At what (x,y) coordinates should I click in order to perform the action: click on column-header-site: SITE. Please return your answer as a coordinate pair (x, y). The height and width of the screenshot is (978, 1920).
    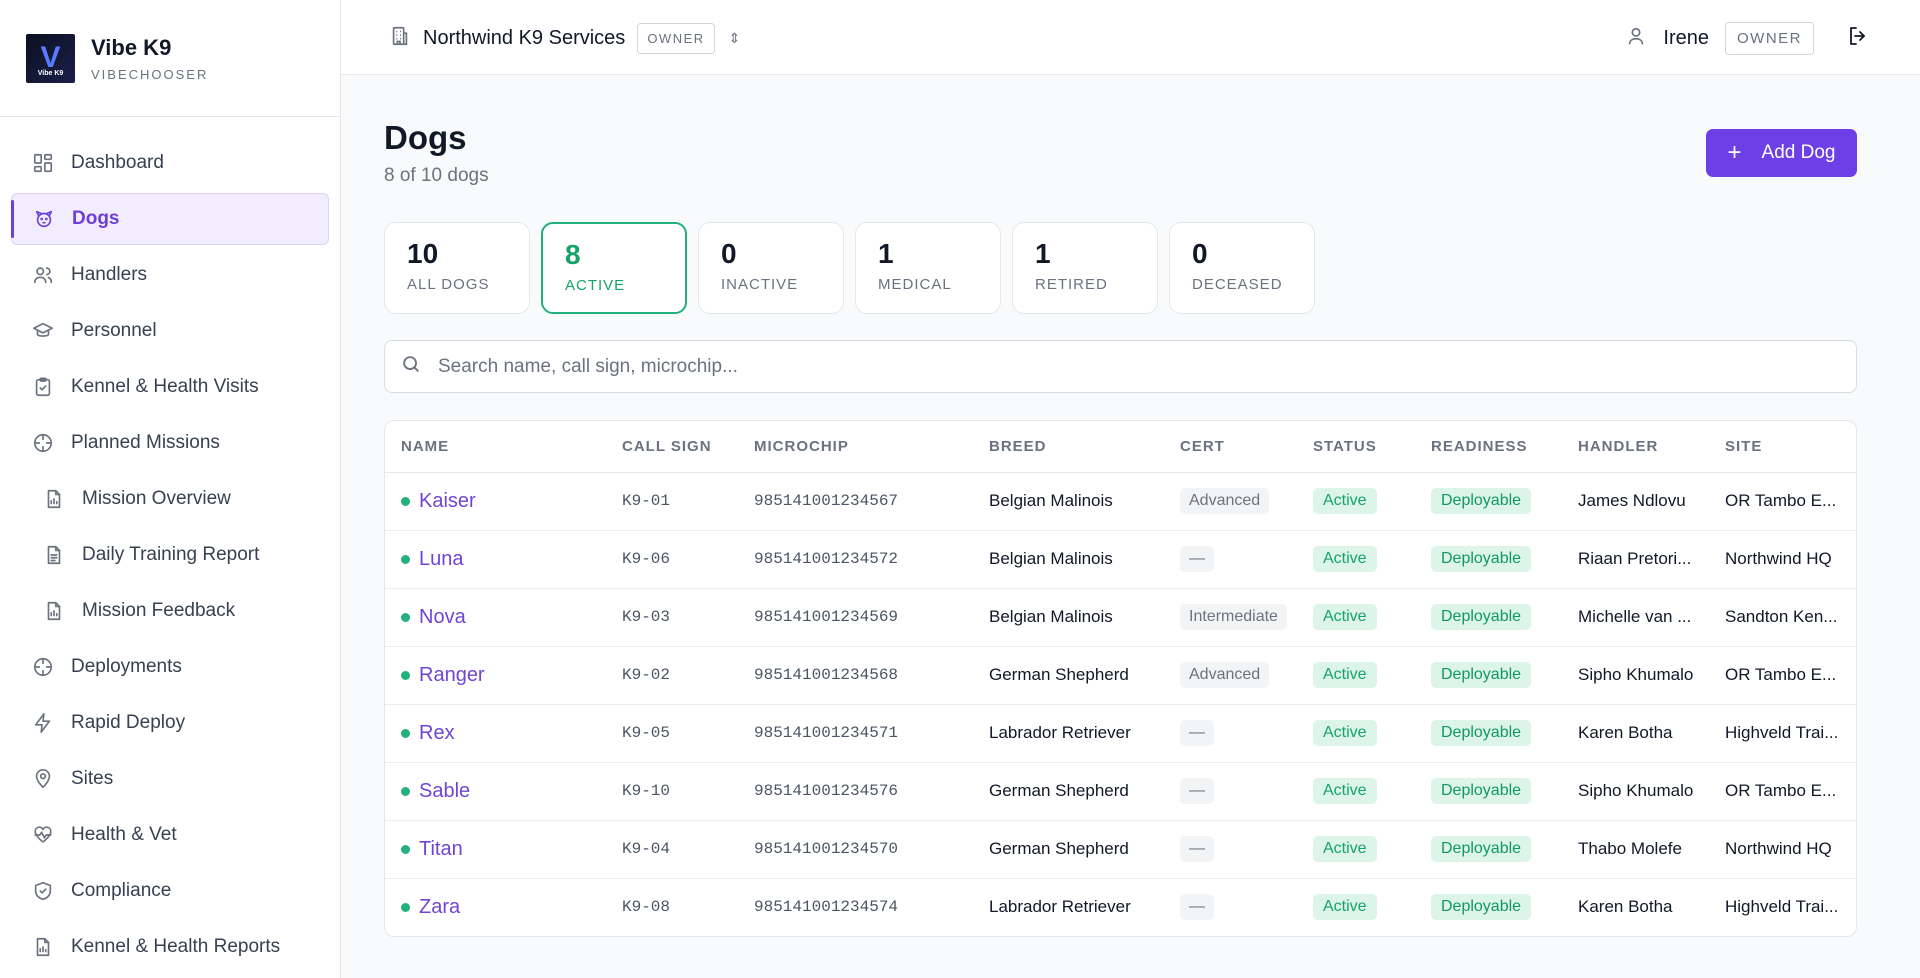
    Looking at the image, I should click on (1782, 447).